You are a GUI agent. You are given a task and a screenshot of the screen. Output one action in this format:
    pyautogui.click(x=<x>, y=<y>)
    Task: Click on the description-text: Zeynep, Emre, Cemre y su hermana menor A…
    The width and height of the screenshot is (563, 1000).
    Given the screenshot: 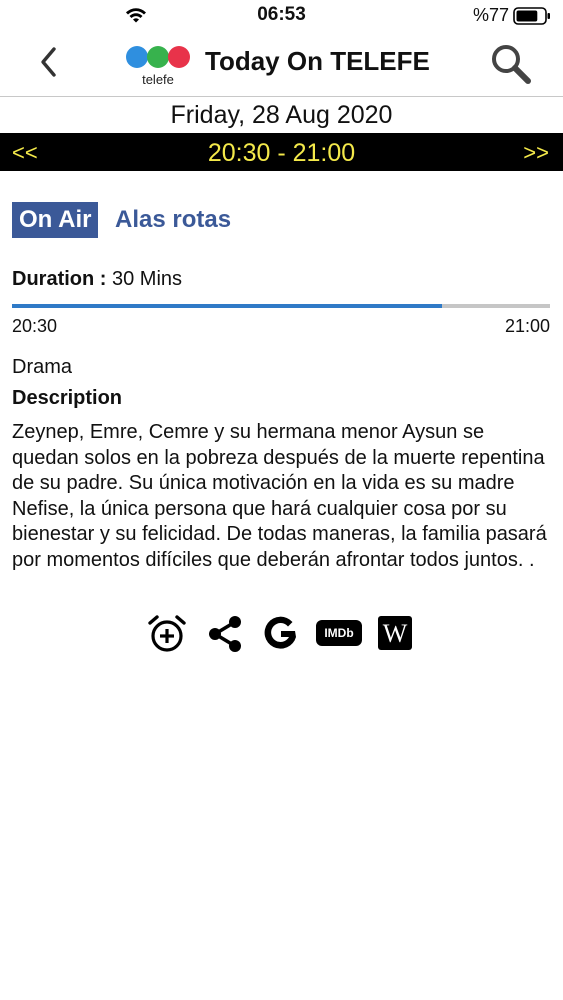 What is the action you would take?
    pyautogui.click(x=279, y=496)
    